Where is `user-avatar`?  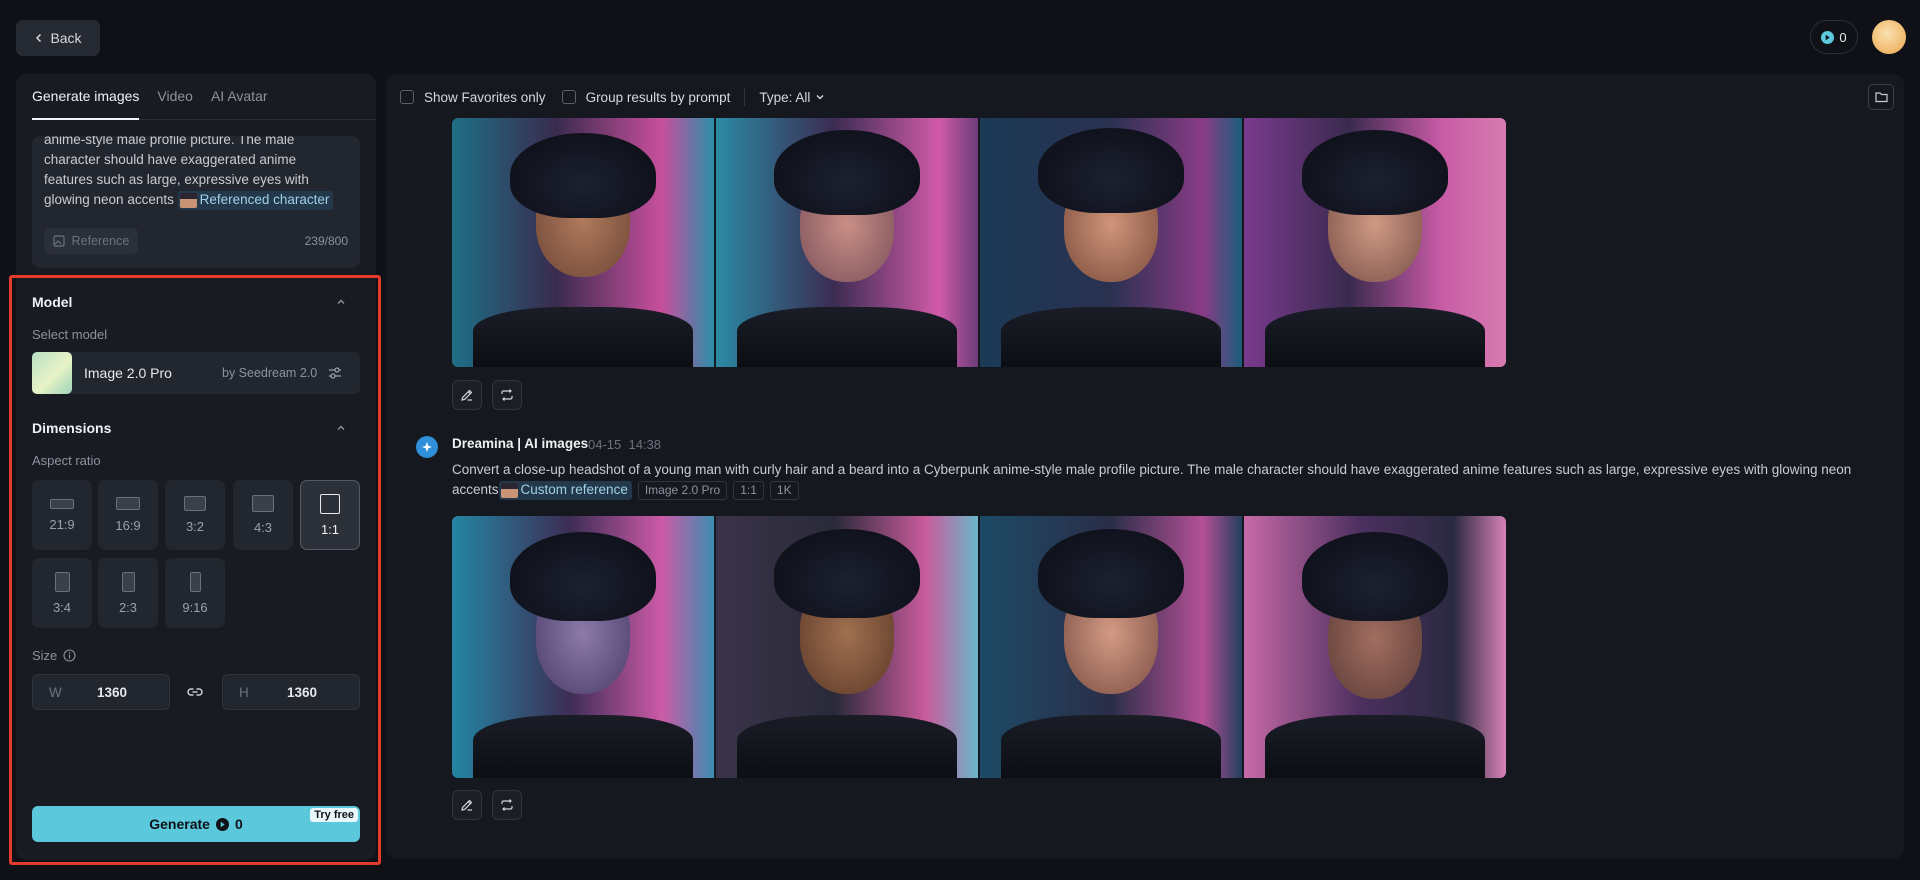
user-avatar is located at coordinates (1889, 37).